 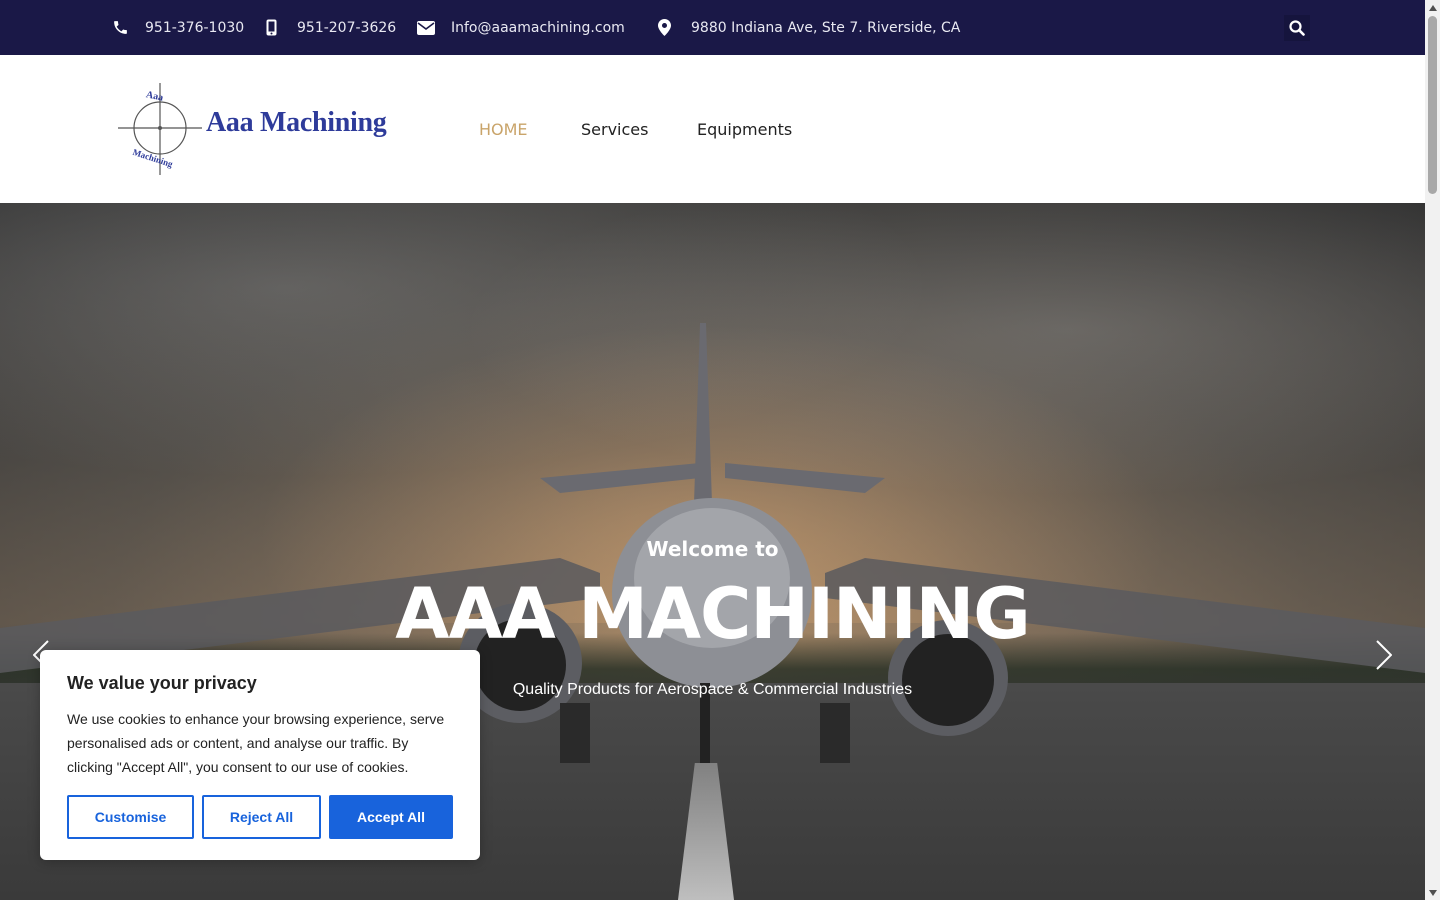 I want to click on email-contact: Info@aaamachining.com, so click(x=521, y=27).